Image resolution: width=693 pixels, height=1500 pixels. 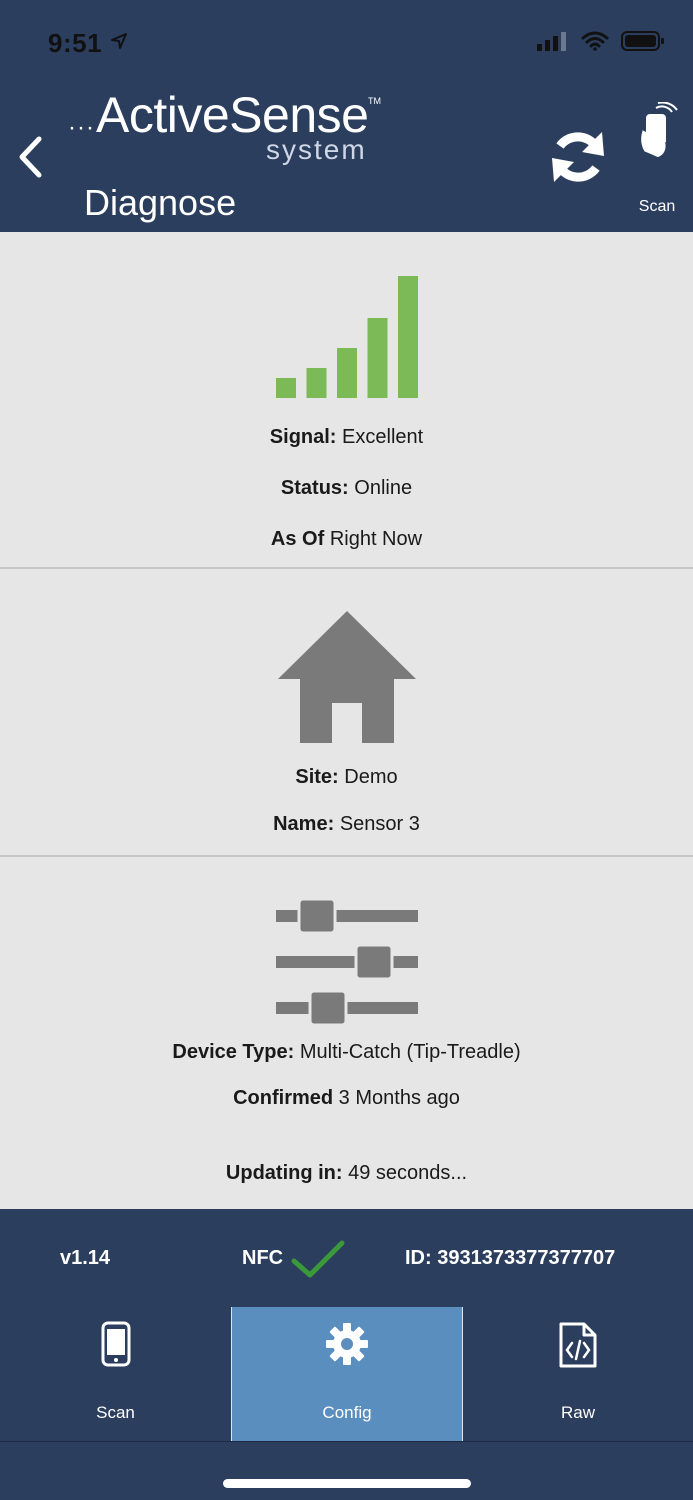 What do you see at coordinates (318, 1259) in the screenshot?
I see `check-icon` at bounding box center [318, 1259].